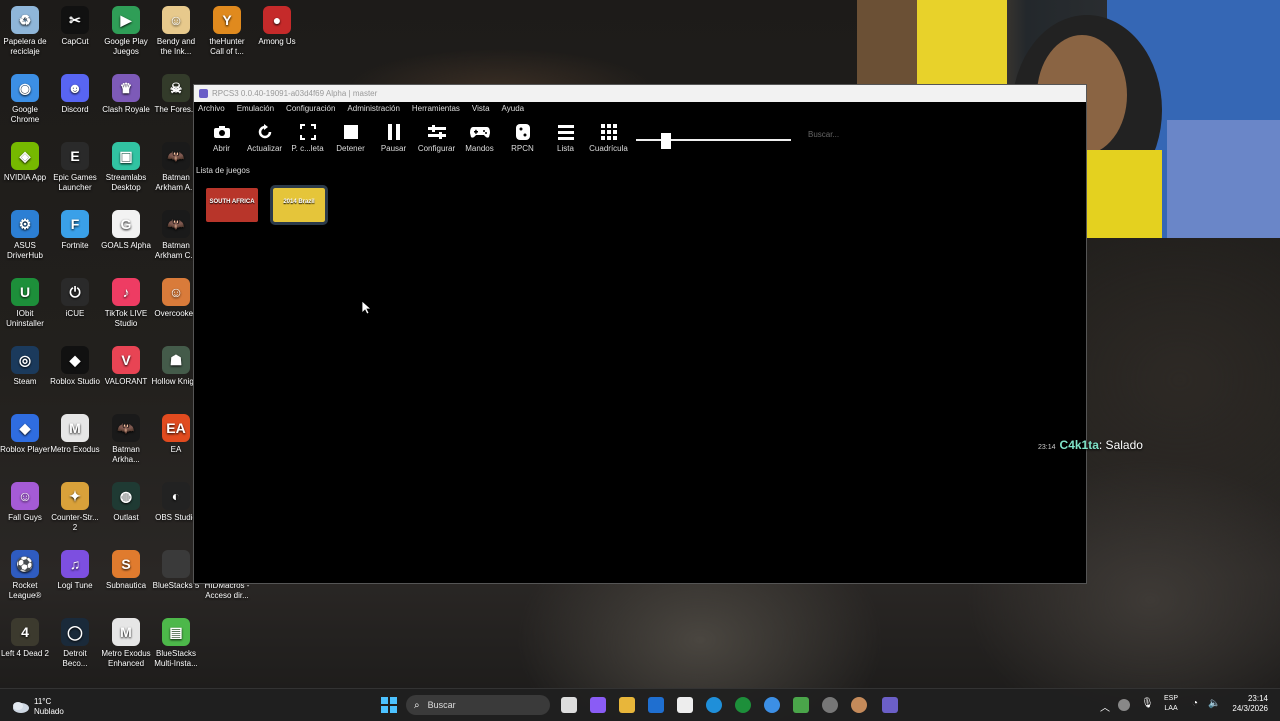  Describe the element at coordinates (608, 137) in the screenshot. I see `toolbar-button-grid: Cuadrícula` at that location.